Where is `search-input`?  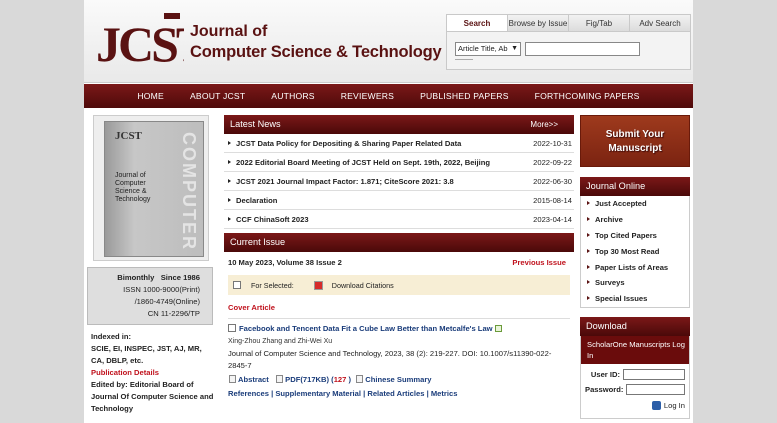 search-input is located at coordinates (582, 49).